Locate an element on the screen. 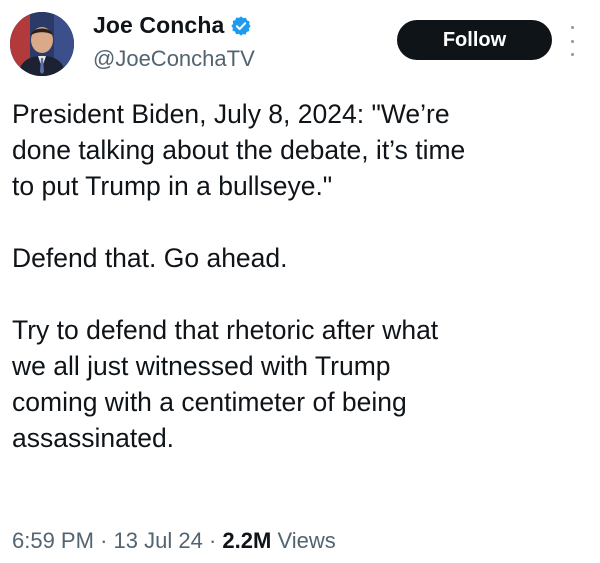 This screenshot has height=563, width=600. views-label: Views is located at coordinates (306, 540).